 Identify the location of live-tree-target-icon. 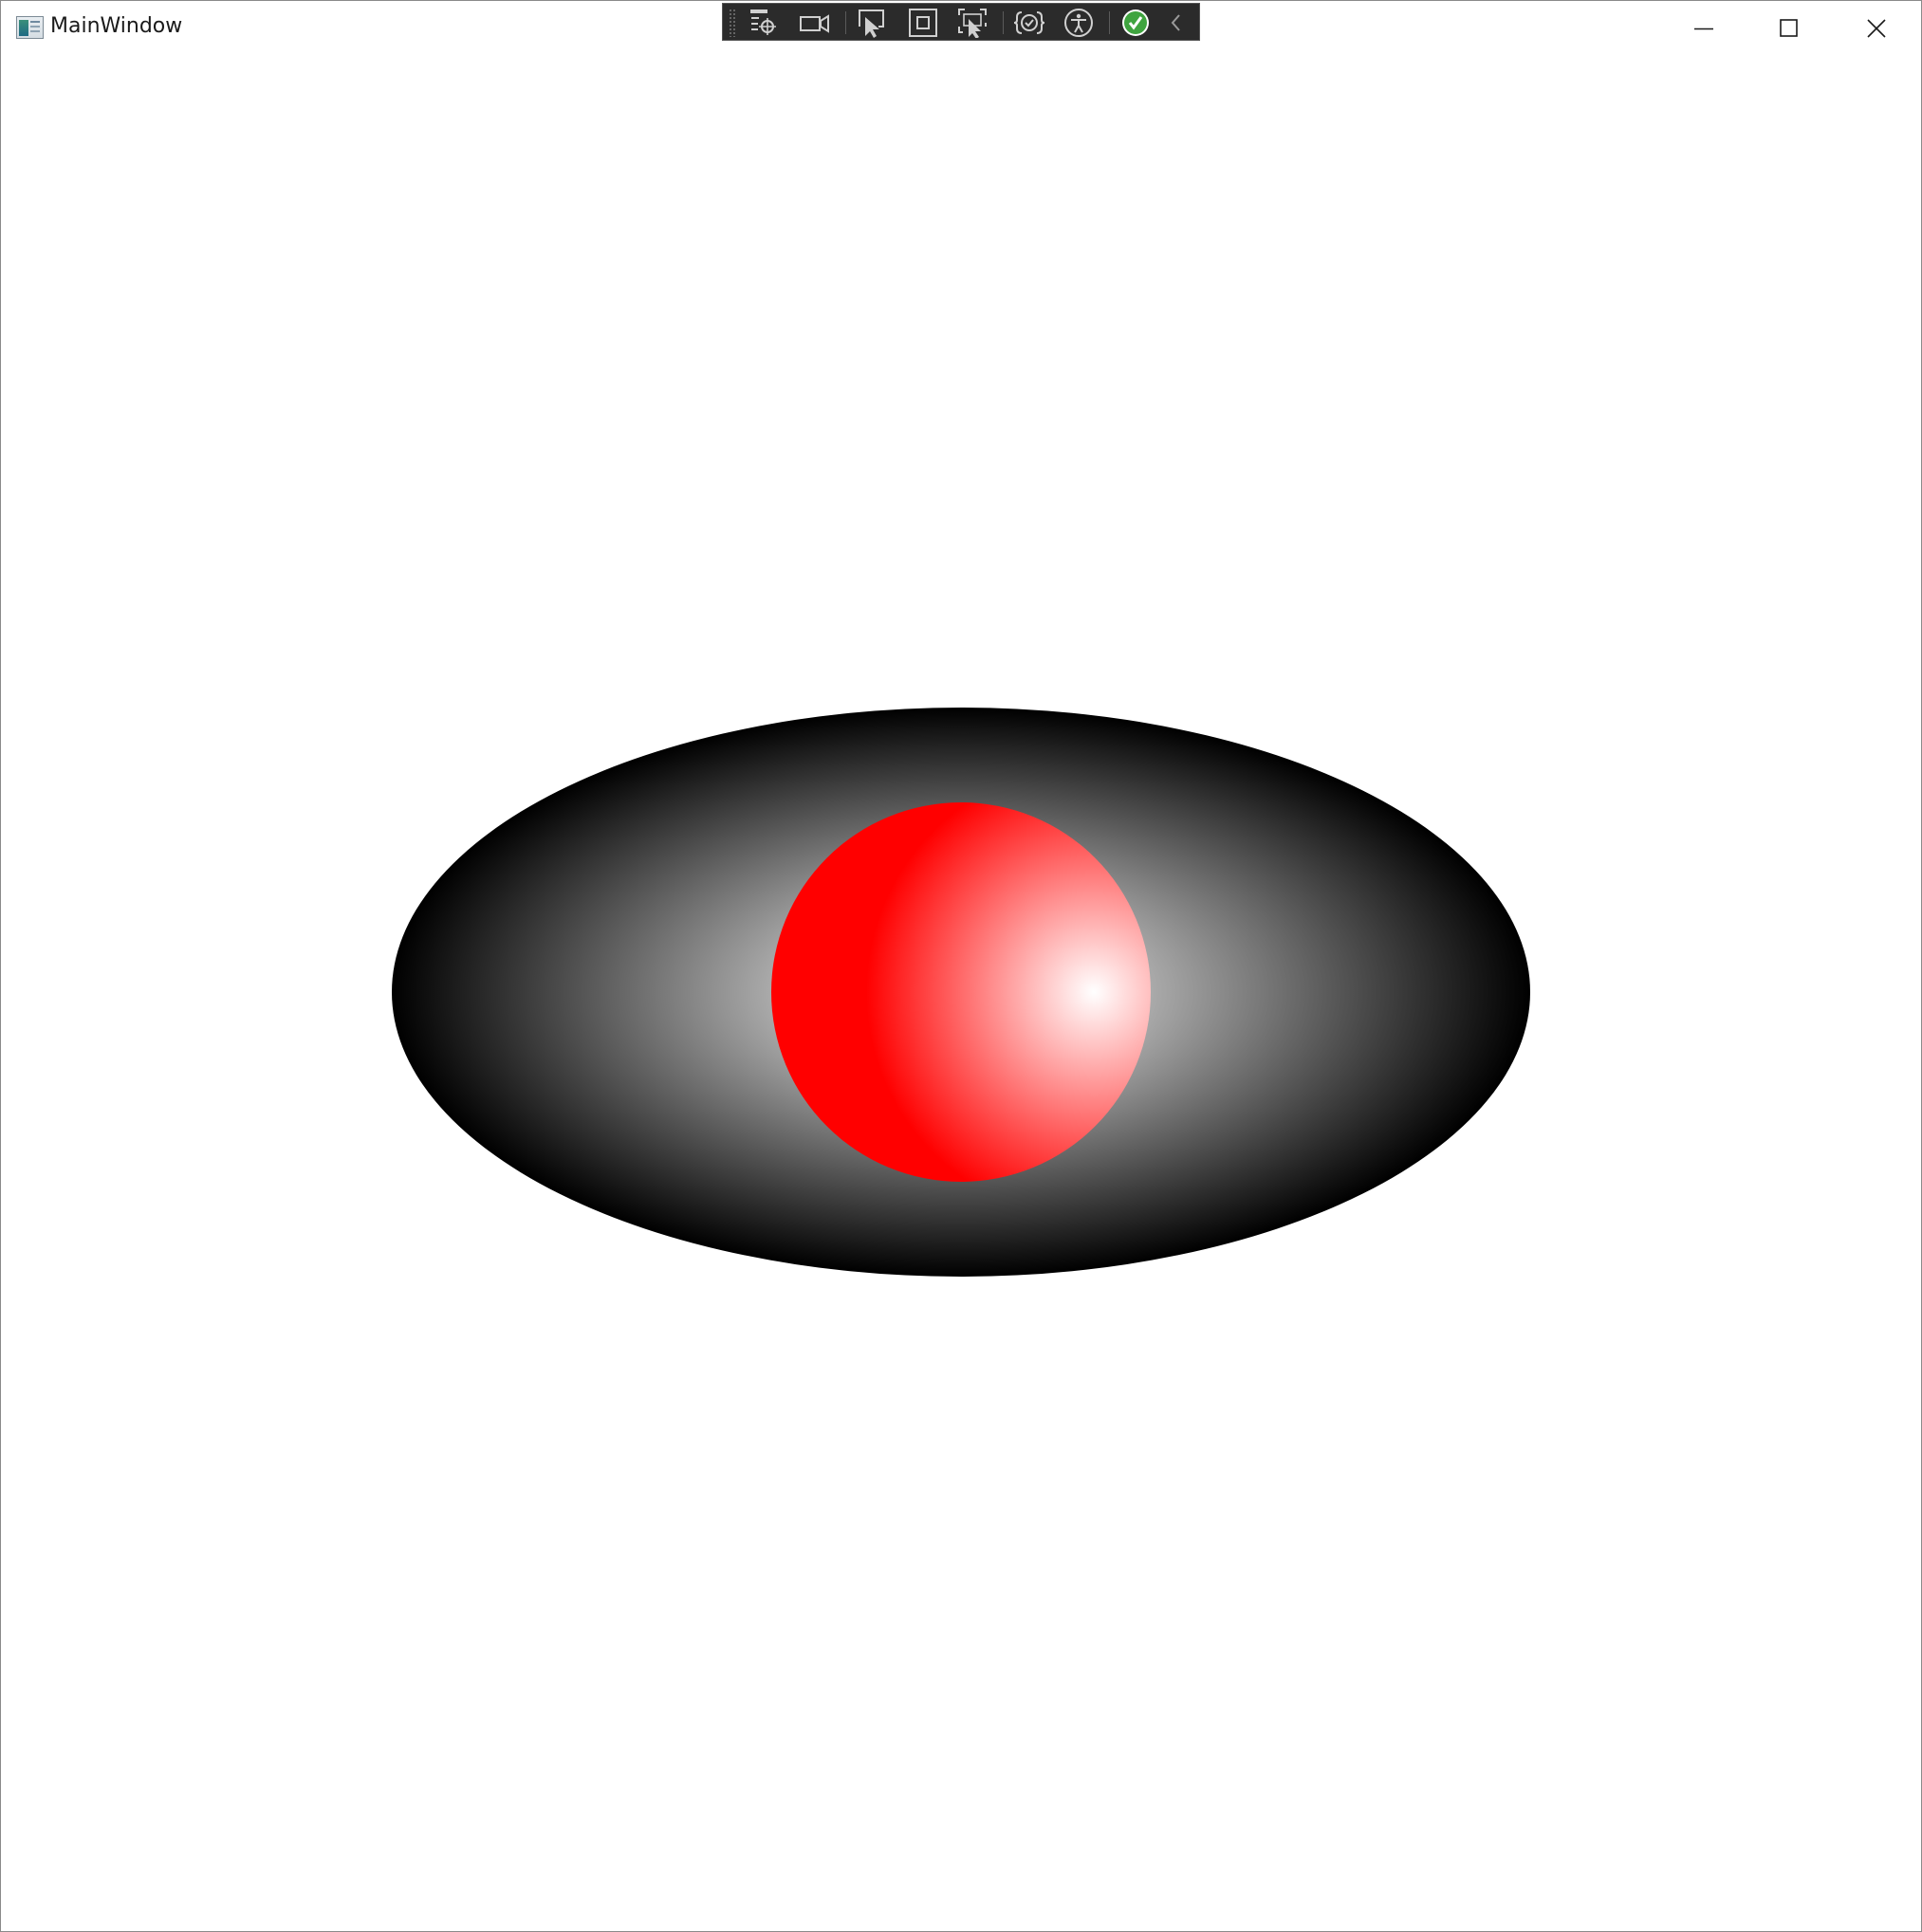
(763, 22).